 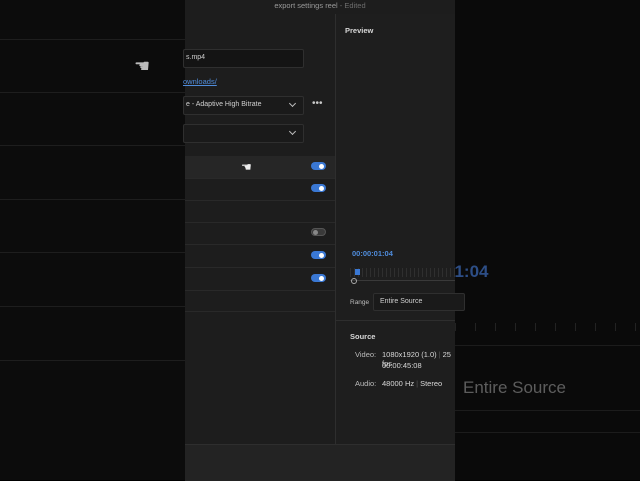 I want to click on range-dropdown: Entire Source, so click(x=419, y=302).